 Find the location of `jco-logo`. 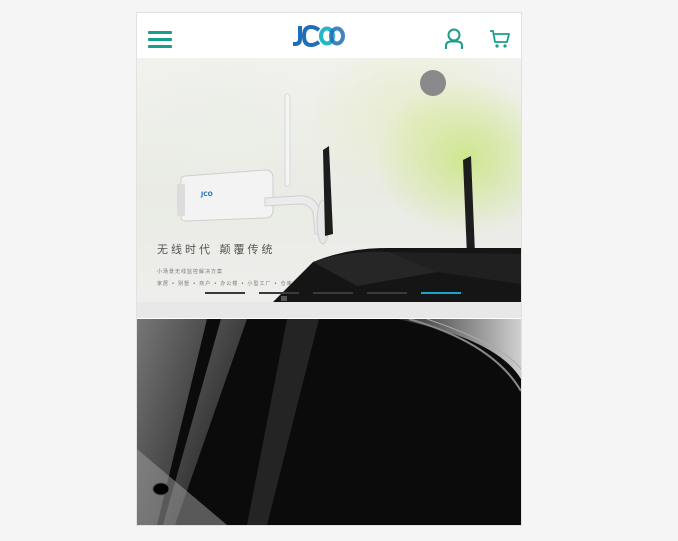

jco-logo is located at coordinates (319, 36).